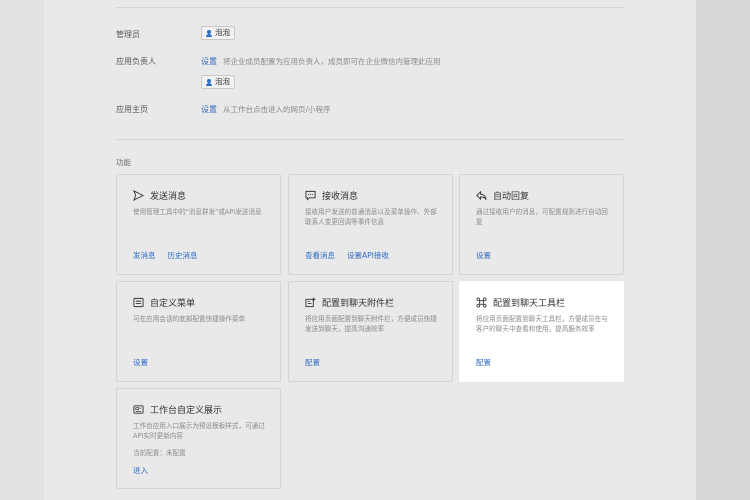 This screenshot has width=750, height=500. I want to click on message-history-link: 历史消息, so click(183, 255).